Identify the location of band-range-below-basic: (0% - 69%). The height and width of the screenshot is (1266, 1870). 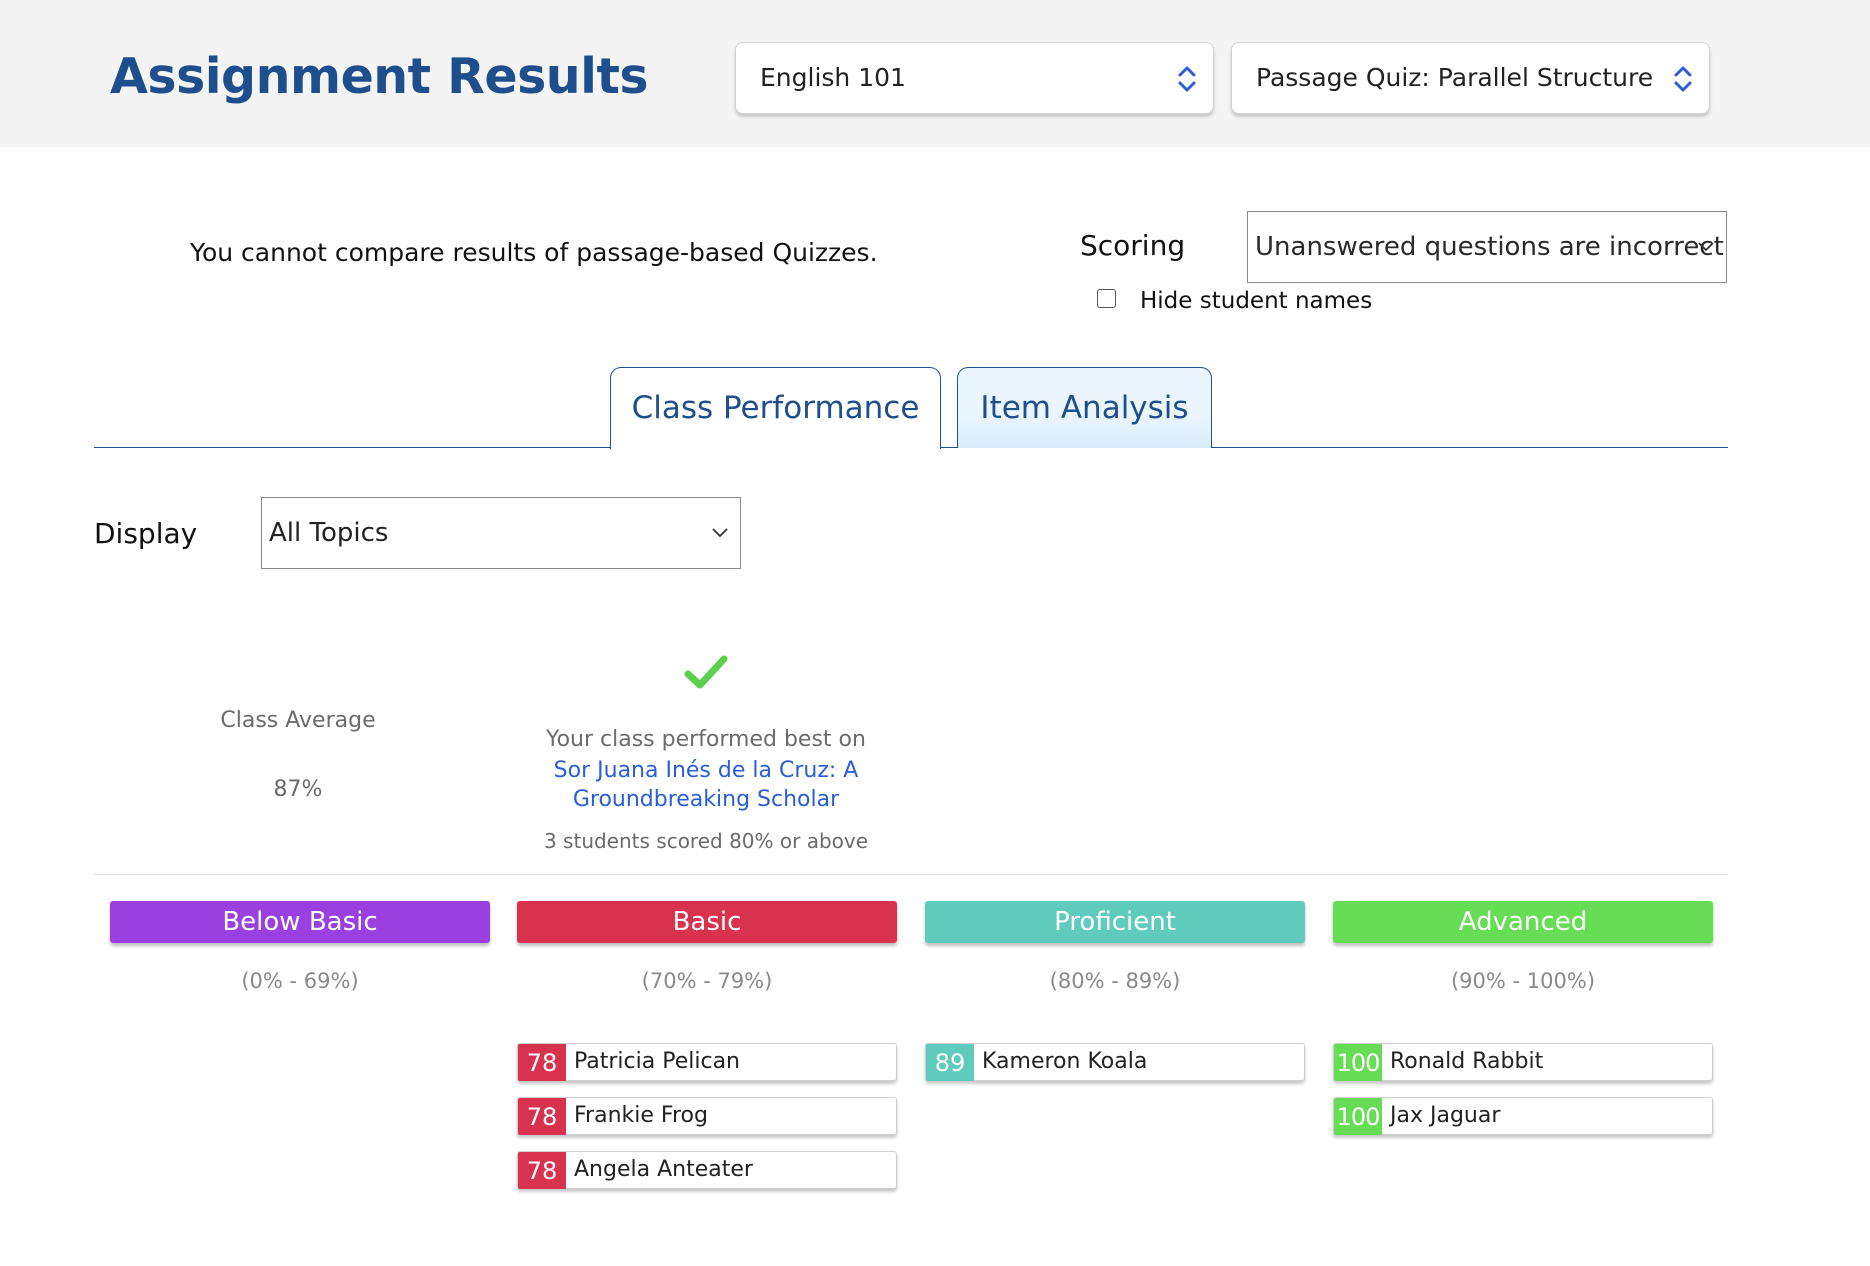
(300, 981).